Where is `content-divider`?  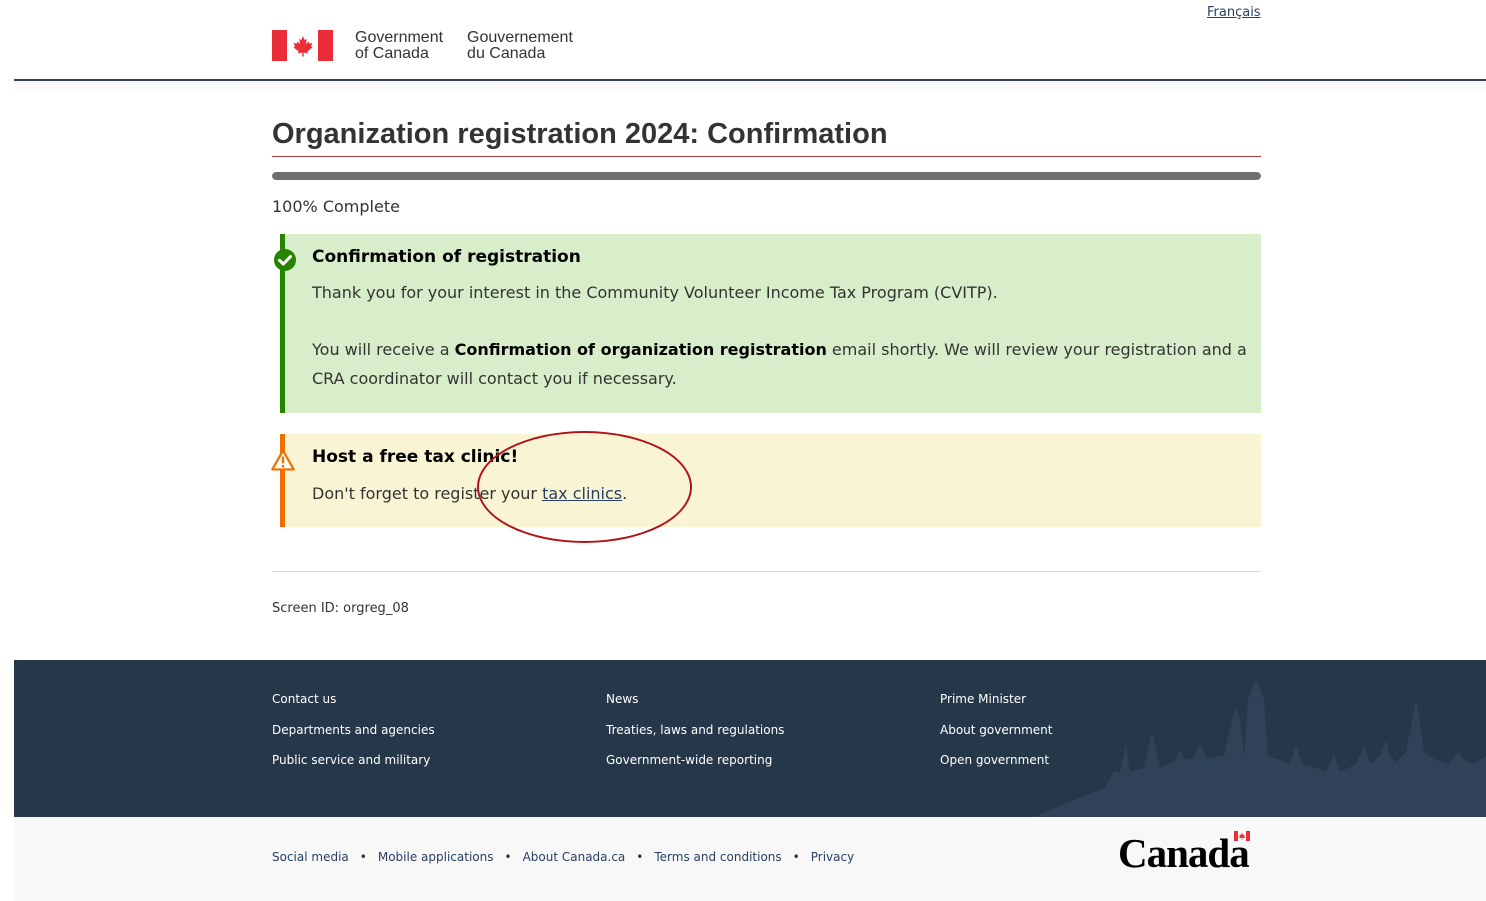
content-divider is located at coordinates (766, 571).